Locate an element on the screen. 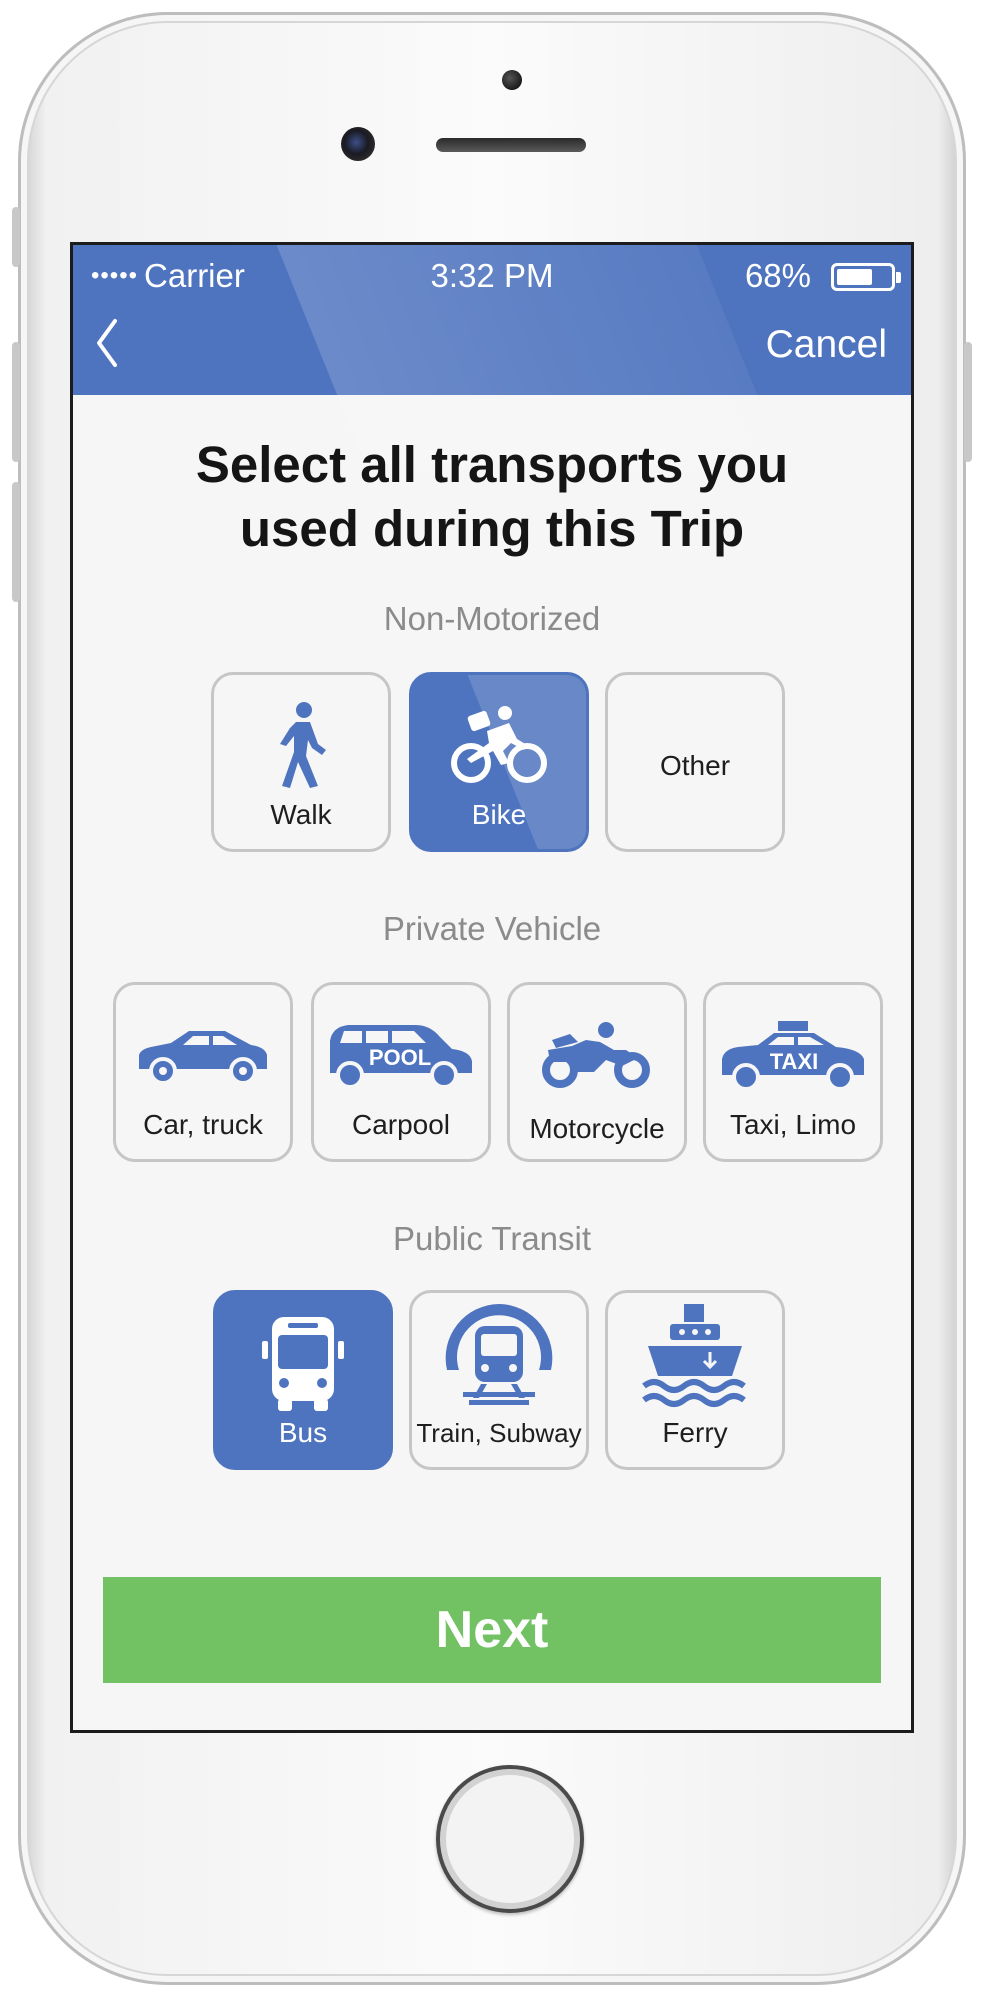 The width and height of the screenshot is (984, 1997). taxi-icon: TAXI is located at coordinates (793, 1055).